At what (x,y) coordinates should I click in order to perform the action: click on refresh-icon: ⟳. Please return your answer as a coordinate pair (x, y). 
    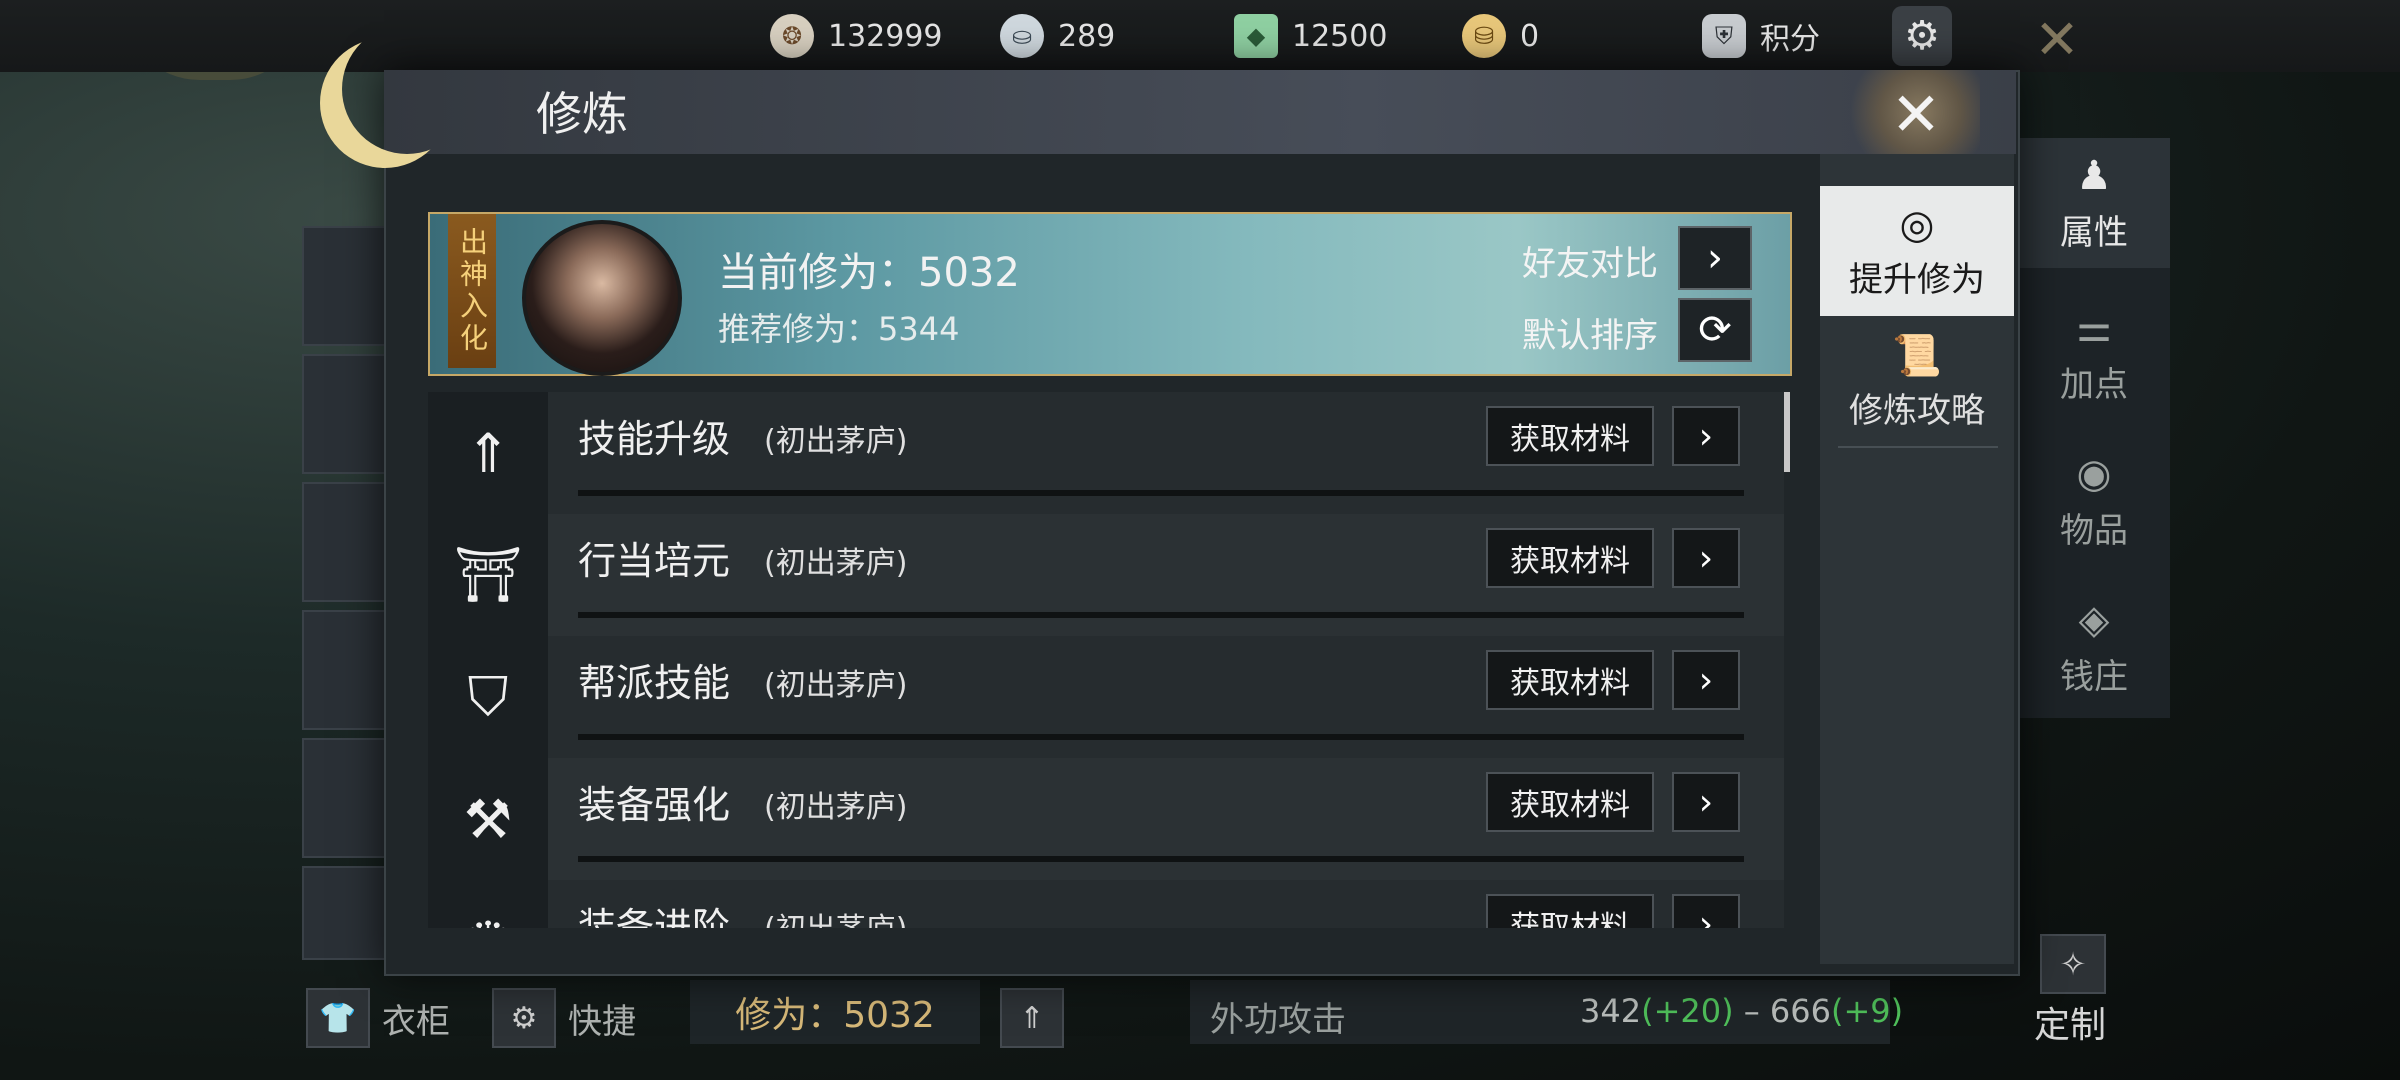
    Looking at the image, I should click on (1715, 330).